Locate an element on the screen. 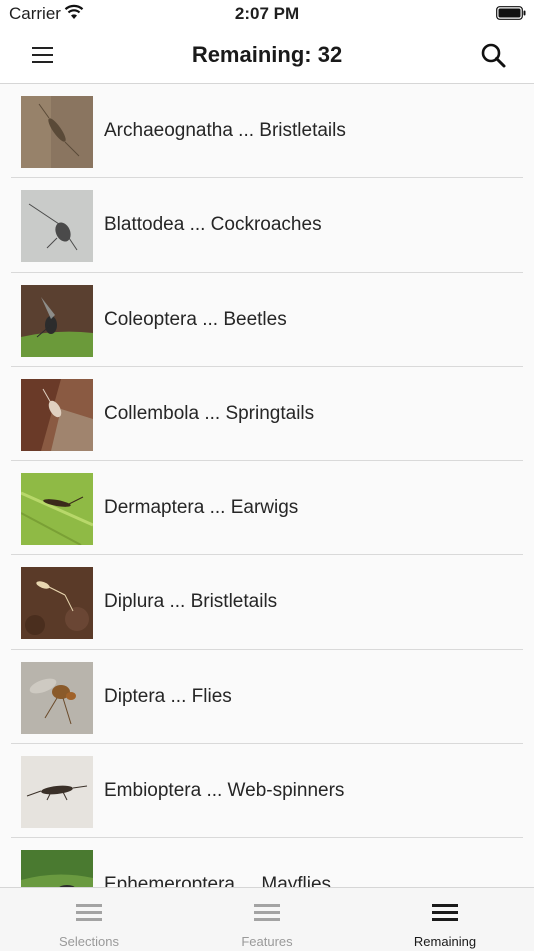 The width and height of the screenshot is (534, 951). page-title: Remaining: 32 is located at coordinates (267, 54).